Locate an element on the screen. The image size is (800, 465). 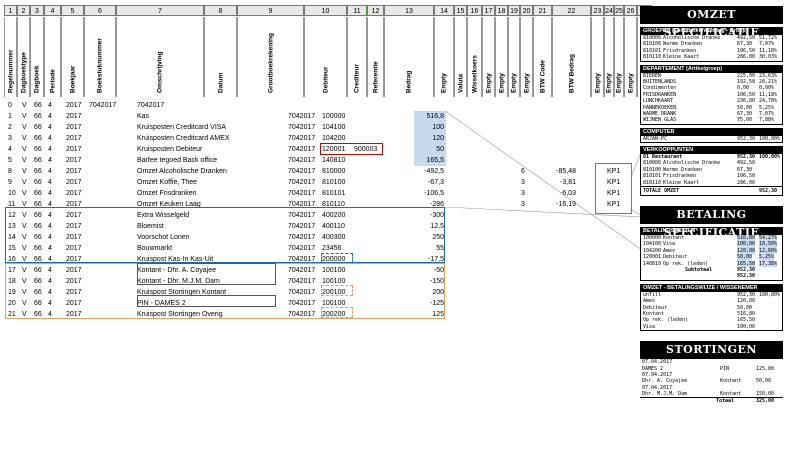
computer-name: ARJAN-PC is located at coordinates (655, 138).